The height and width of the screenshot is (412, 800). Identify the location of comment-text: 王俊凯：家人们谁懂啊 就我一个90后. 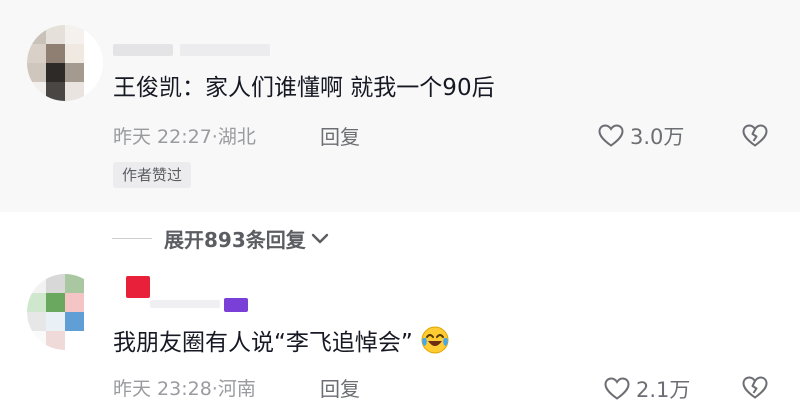
(304, 88).